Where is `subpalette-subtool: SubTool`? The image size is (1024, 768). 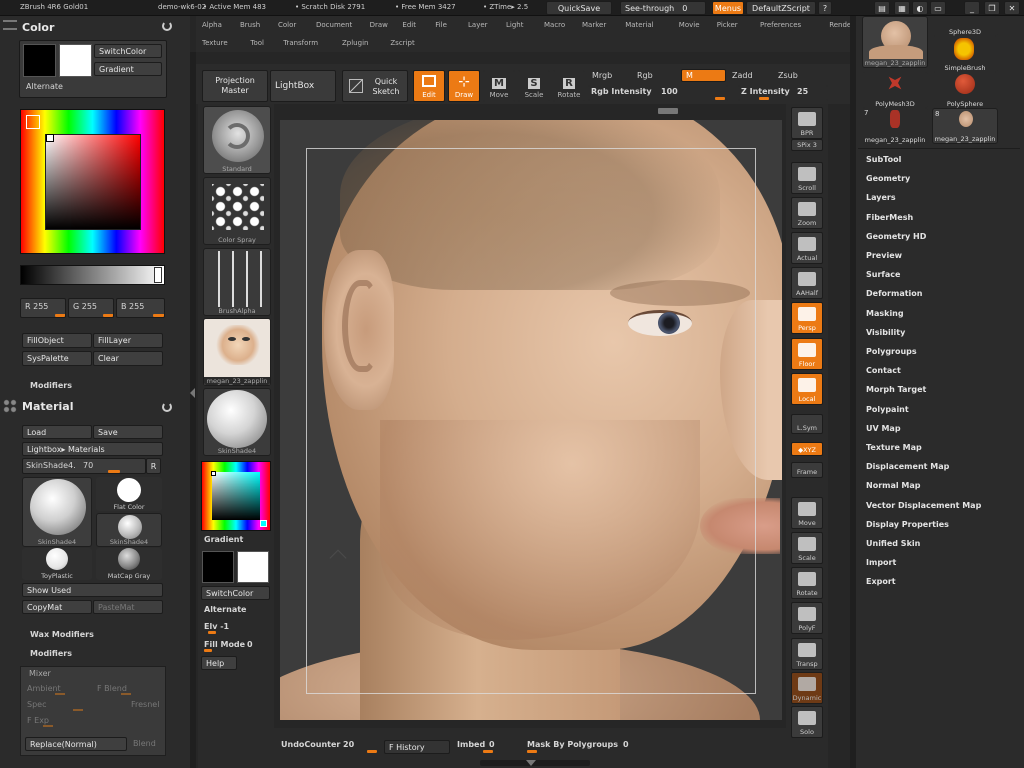 subpalette-subtool: SubTool is located at coordinates (883, 159).